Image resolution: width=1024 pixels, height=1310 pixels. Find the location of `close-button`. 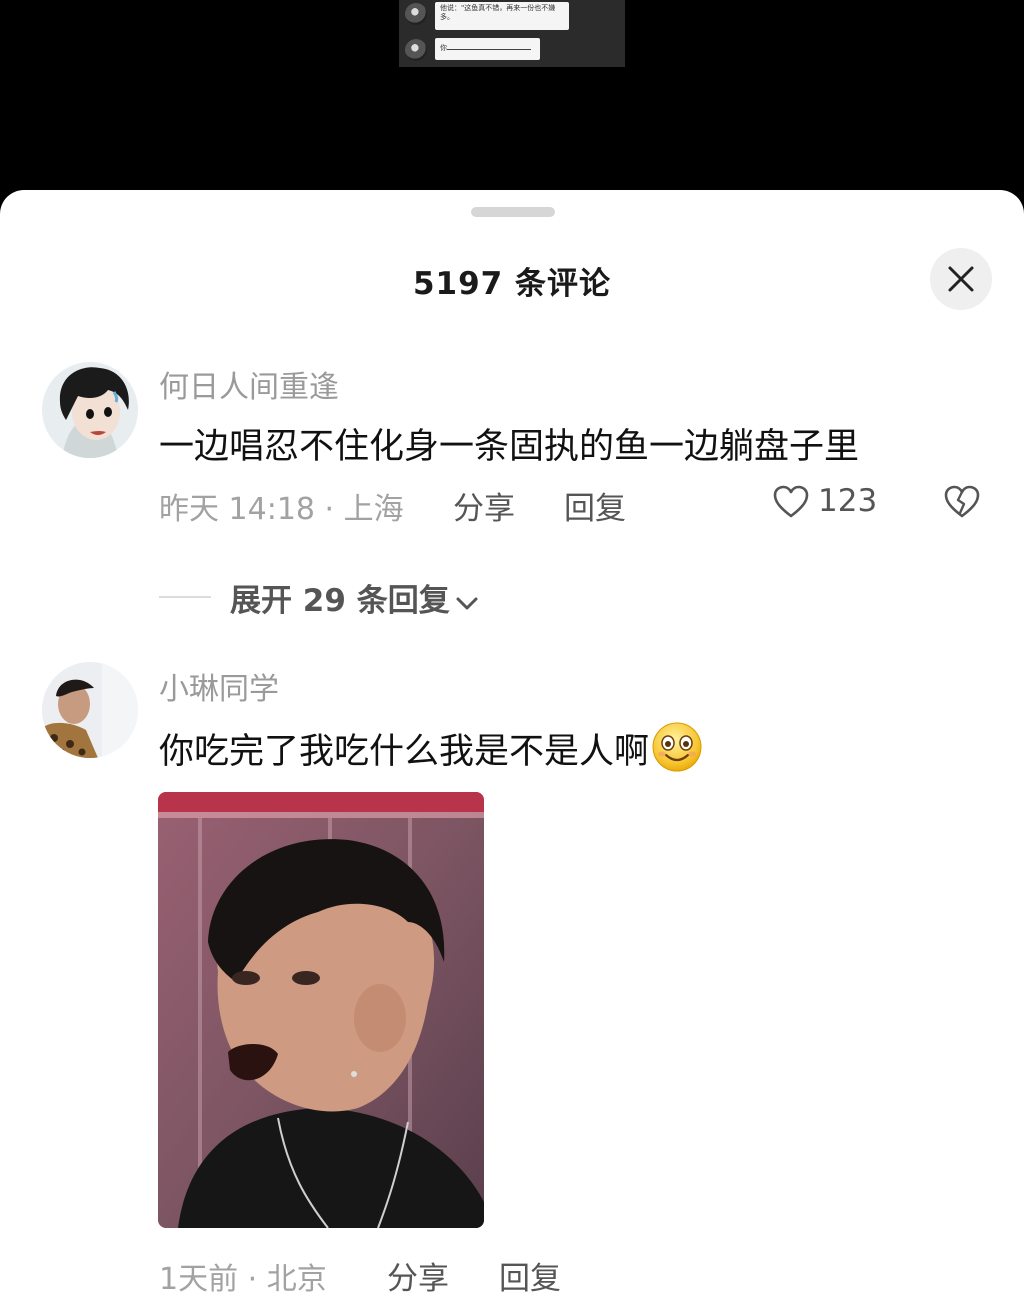

close-button is located at coordinates (961, 279).